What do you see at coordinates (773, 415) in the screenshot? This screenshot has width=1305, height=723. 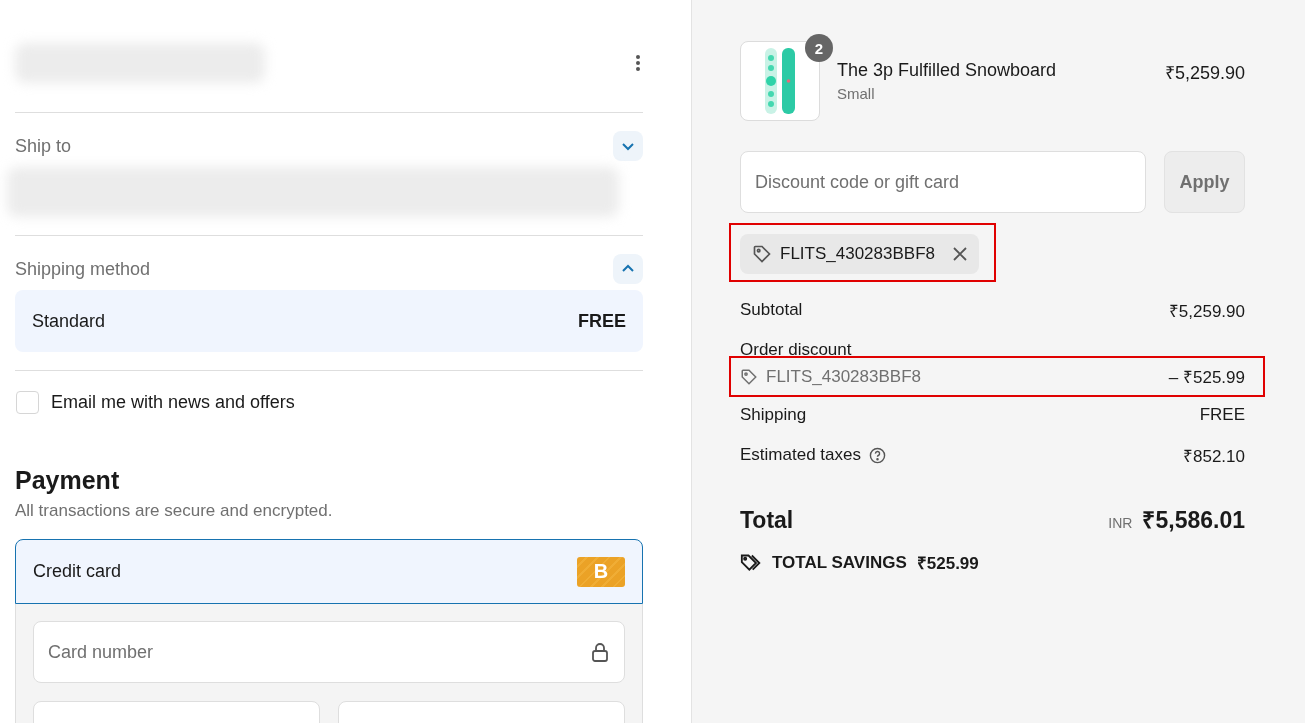 I see `summary-label: Shipping` at bounding box center [773, 415].